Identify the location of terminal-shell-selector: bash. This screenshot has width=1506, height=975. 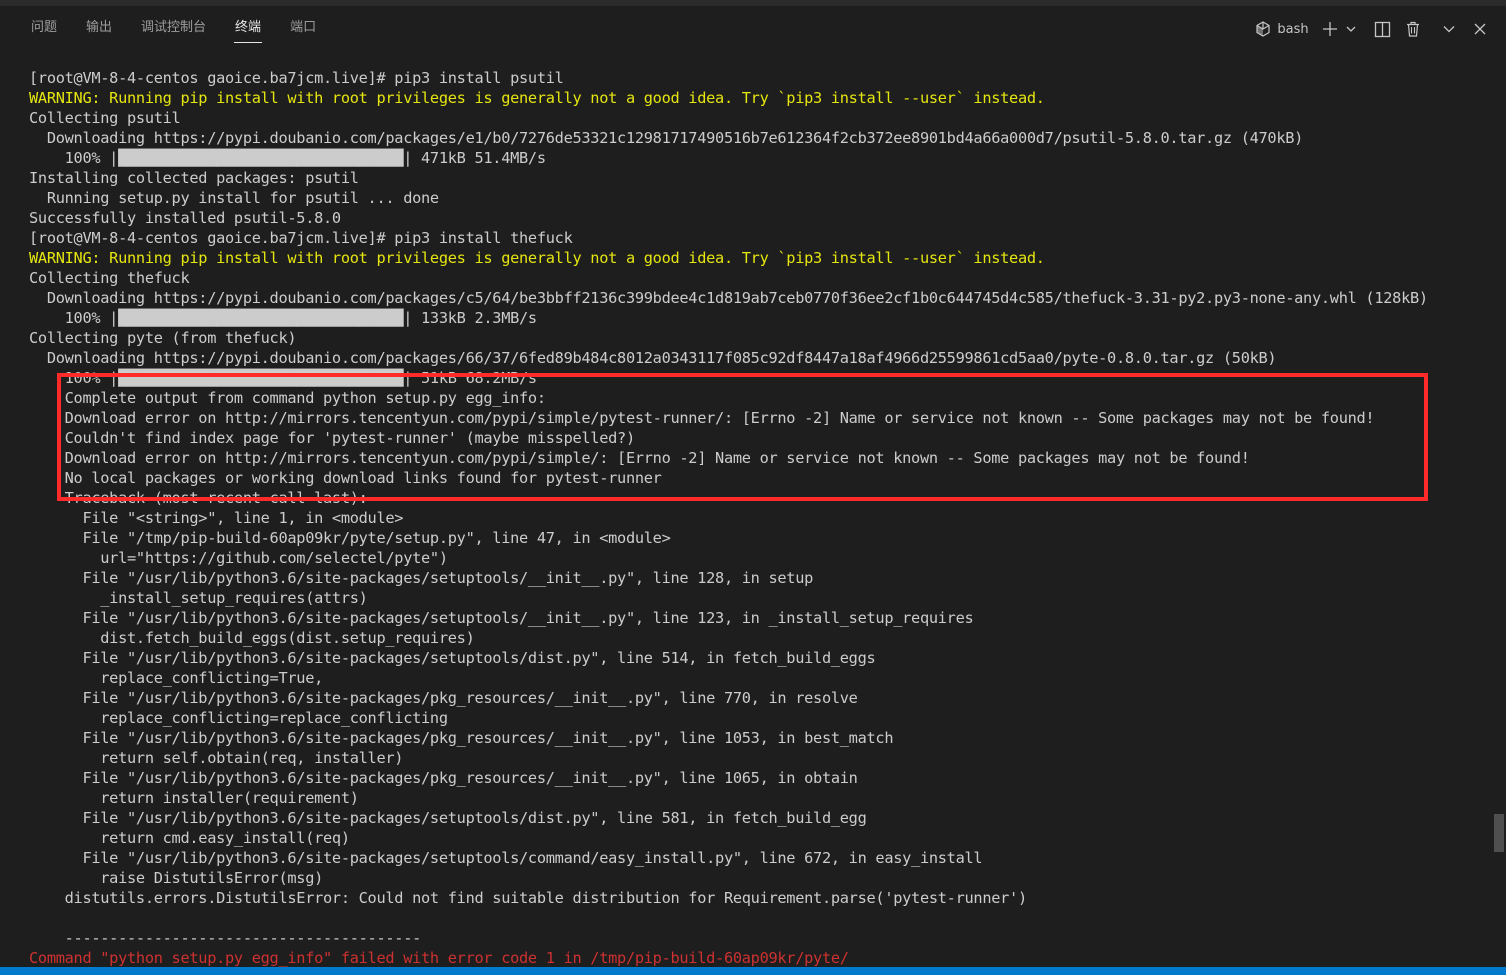
(1282, 29).